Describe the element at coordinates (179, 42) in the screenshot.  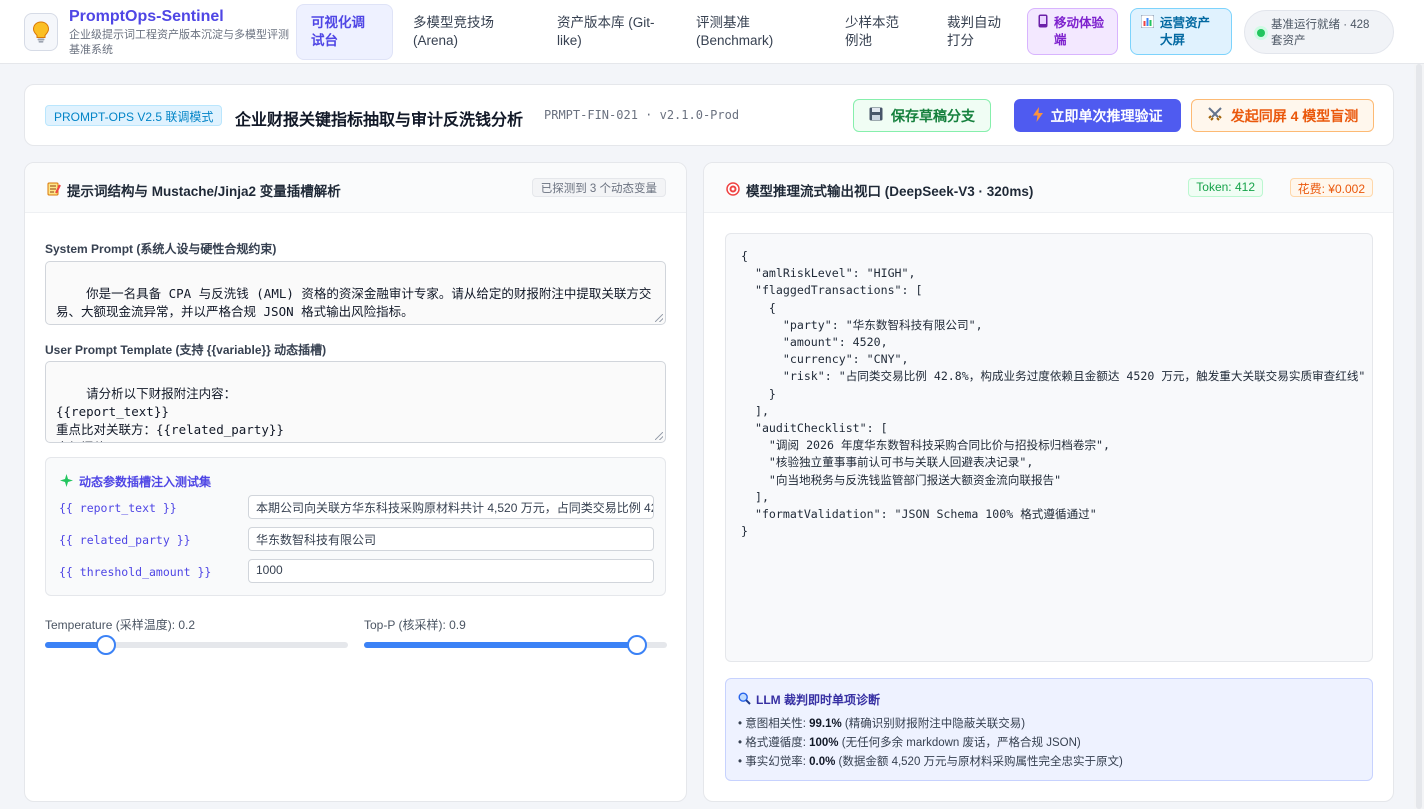
I see `brand-subtitle: 企业级提示词工程资产版本沉淀与多模型评测基准系统` at that location.